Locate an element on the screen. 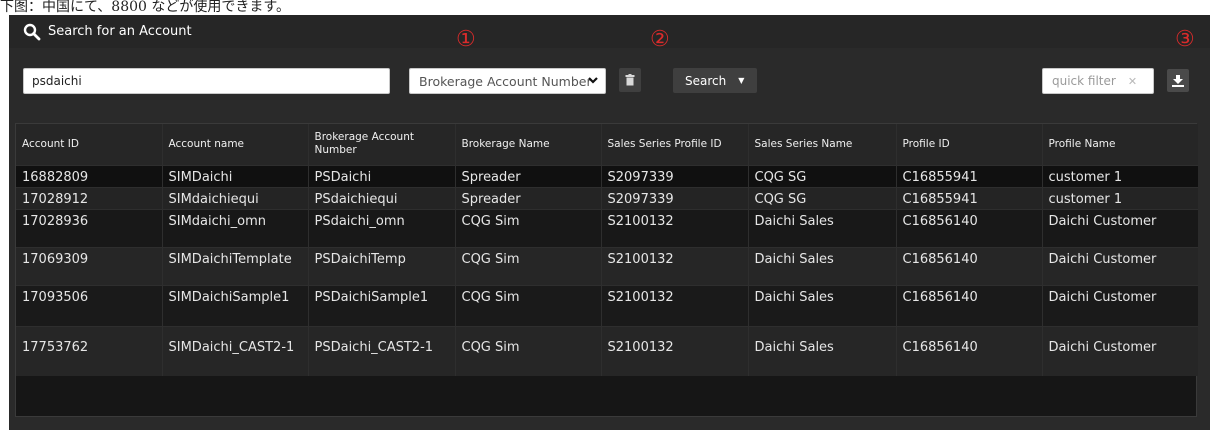 This screenshot has width=1210, height=430. column-header: Brokerage Name is located at coordinates (528, 144).